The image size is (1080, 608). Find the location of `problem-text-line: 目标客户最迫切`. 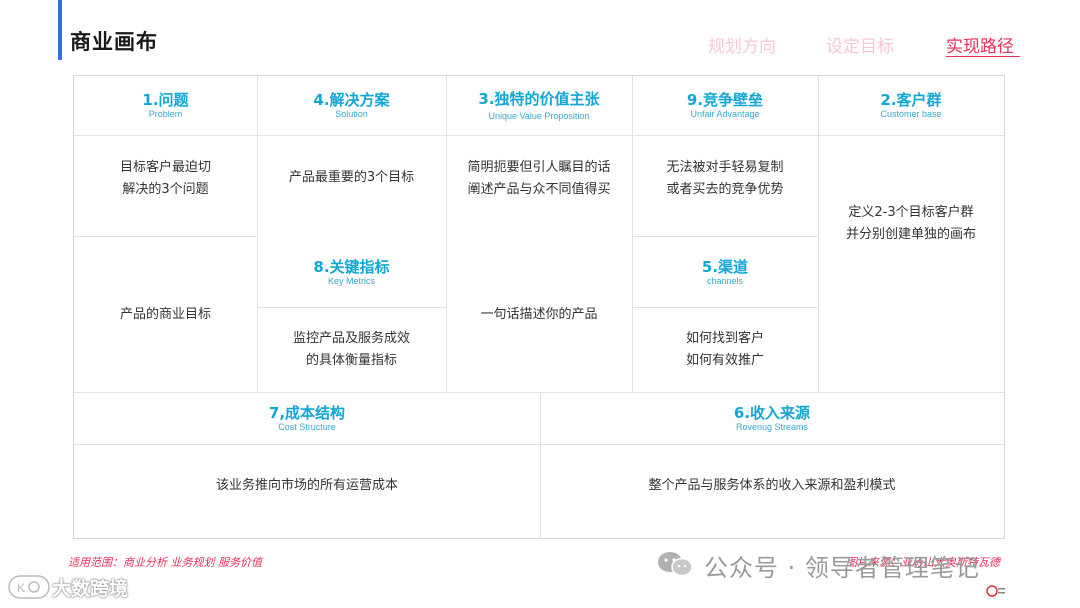

problem-text-line: 目标客户最迫切 is located at coordinates (165, 167).